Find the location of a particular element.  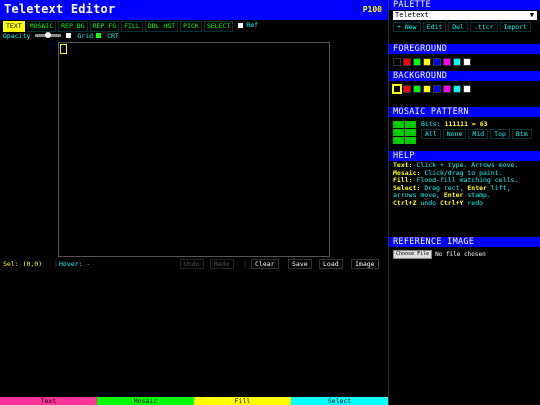

mosaic-mid-button: Mid is located at coordinates (478, 134).